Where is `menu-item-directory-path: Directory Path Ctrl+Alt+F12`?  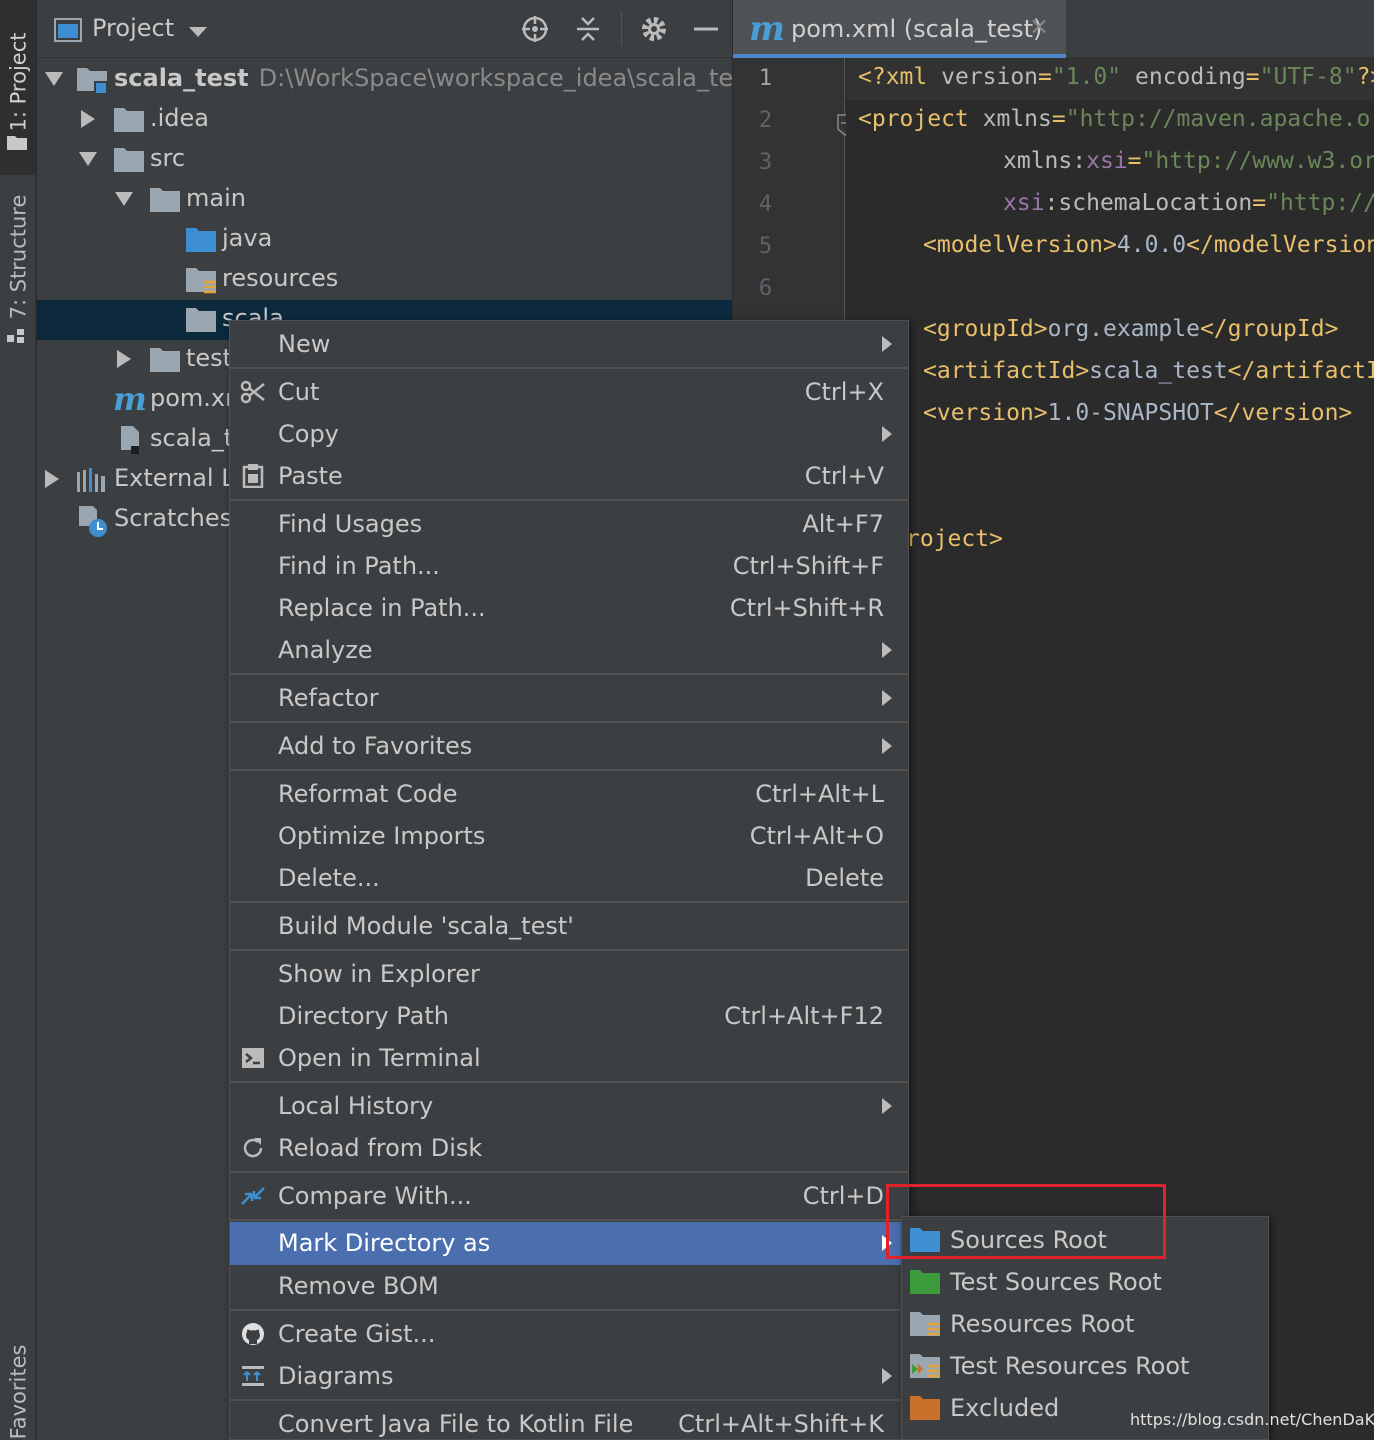
menu-item-directory-path: Directory Path Ctrl+Alt+F12 is located at coordinates (569, 1016).